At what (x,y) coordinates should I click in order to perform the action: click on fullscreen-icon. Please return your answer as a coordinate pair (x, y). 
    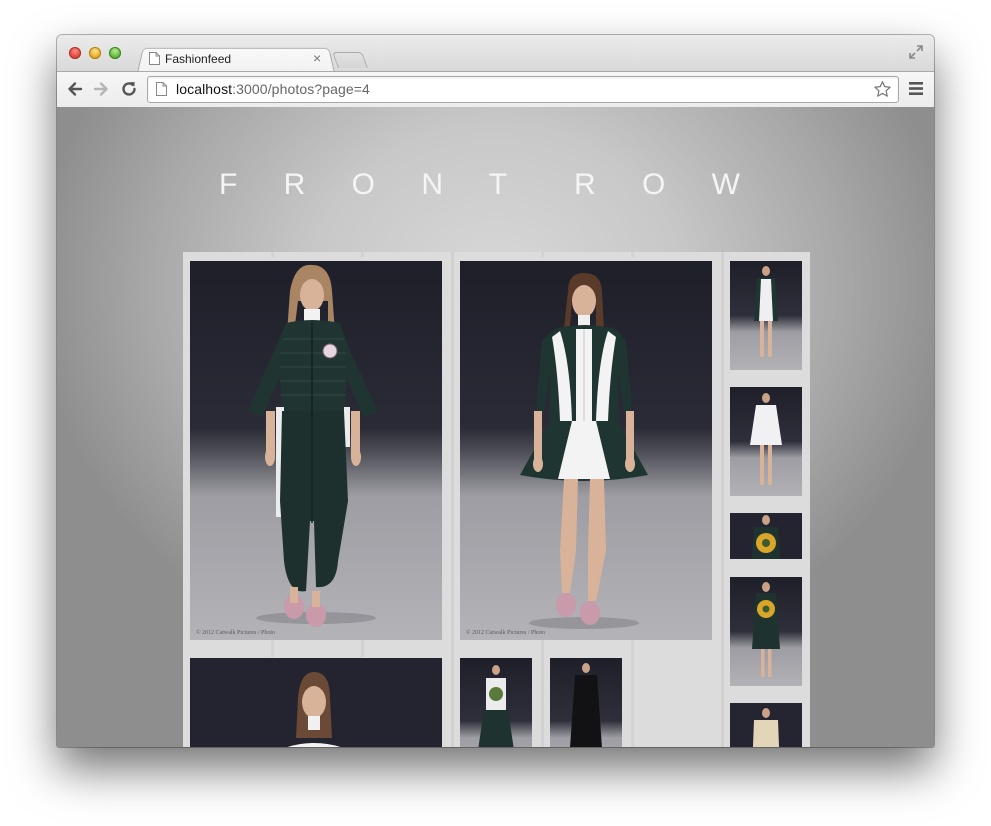
    Looking at the image, I should click on (916, 52).